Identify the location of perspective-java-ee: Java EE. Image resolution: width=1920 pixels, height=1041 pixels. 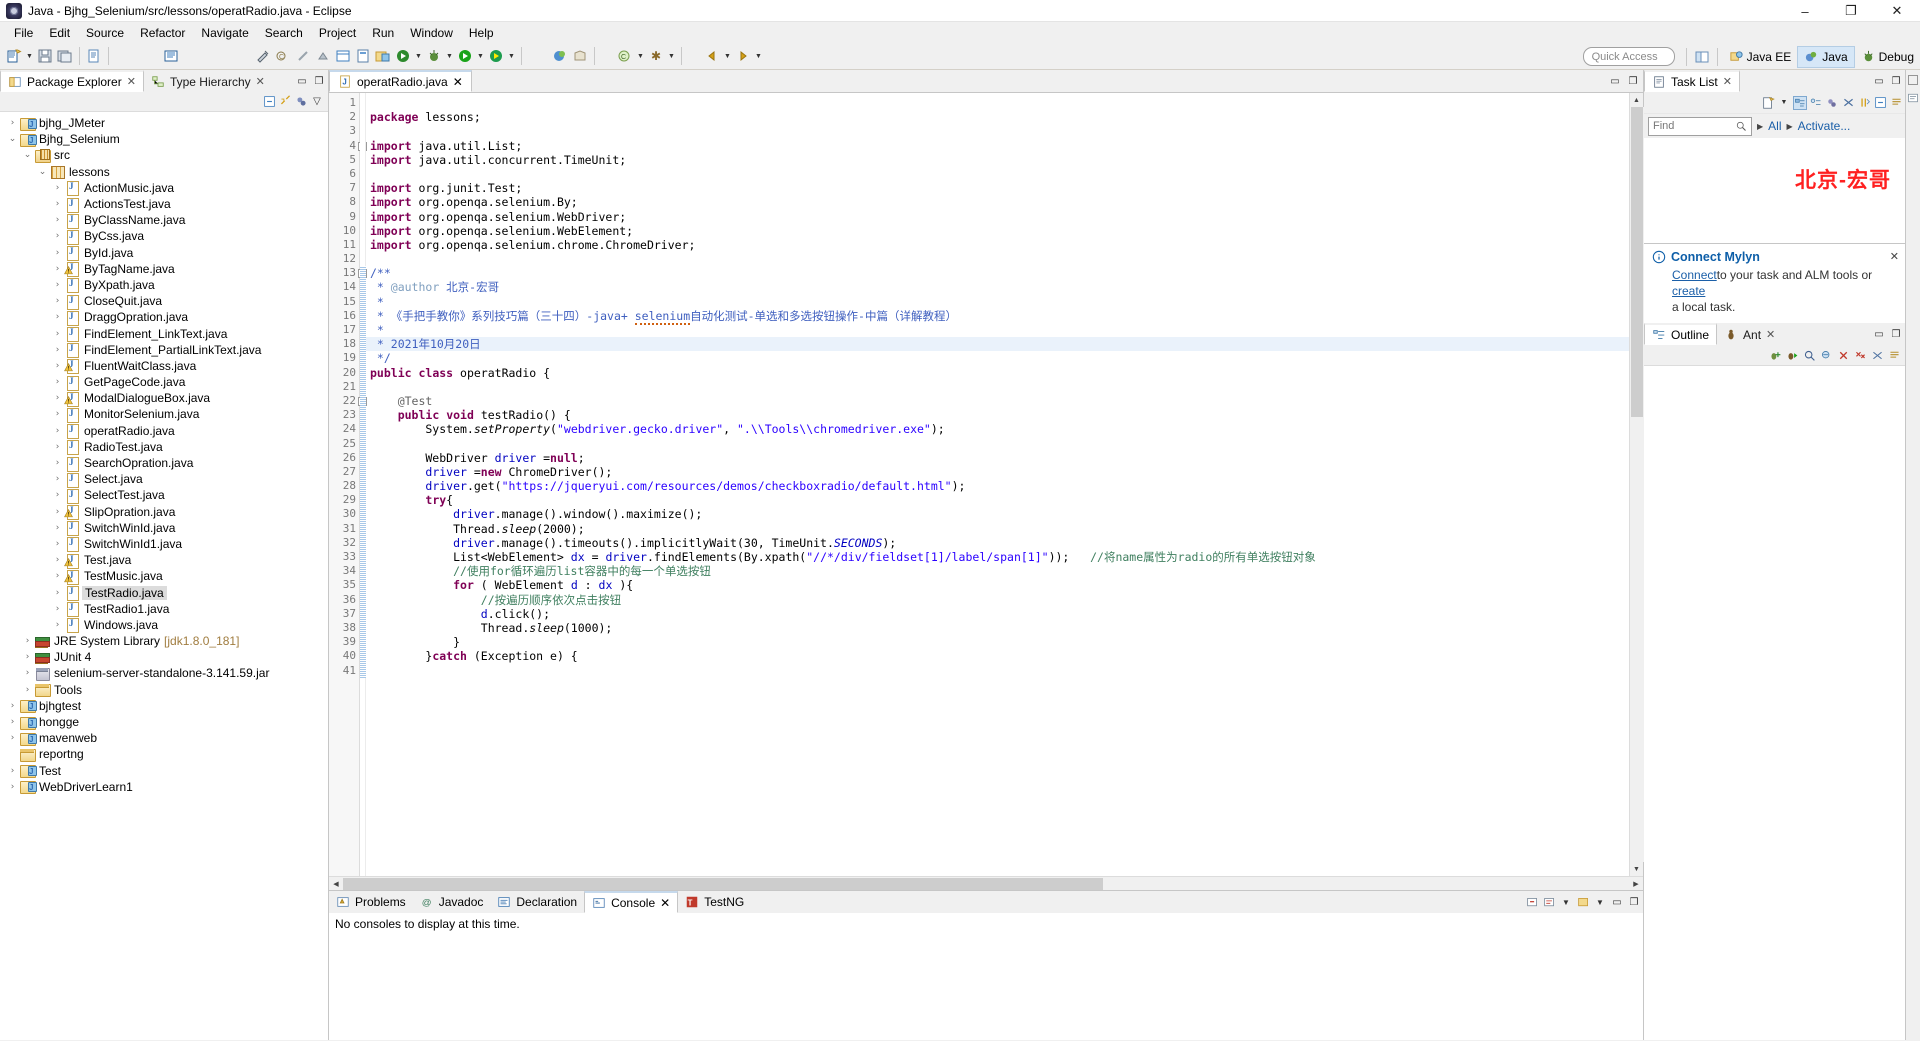
(1760, 57).